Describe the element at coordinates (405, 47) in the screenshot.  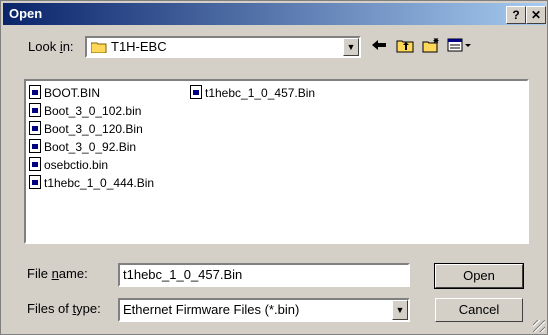
I see `up-folder-icon` at that location.